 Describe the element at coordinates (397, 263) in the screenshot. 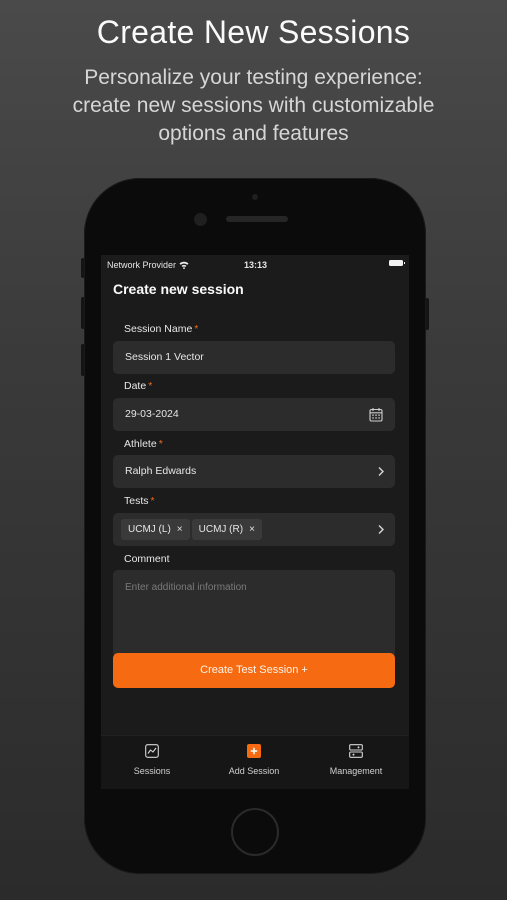

I see `battery-icon` at that location.